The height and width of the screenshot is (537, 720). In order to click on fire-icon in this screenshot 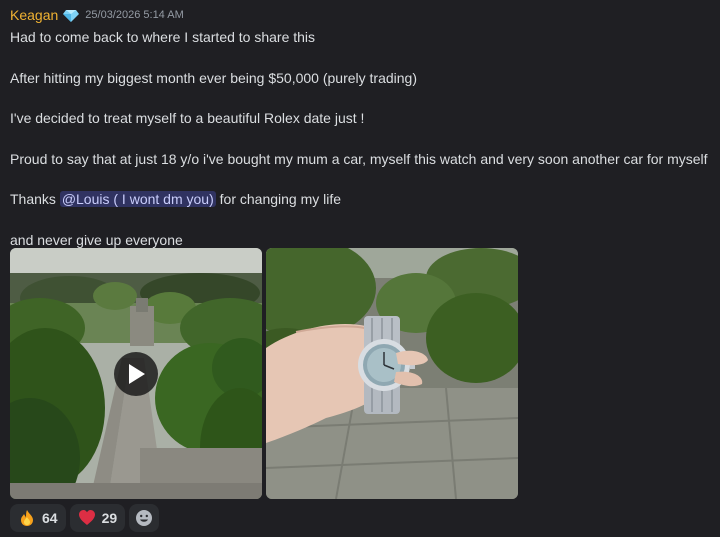, I will do `click(27, 518)`.